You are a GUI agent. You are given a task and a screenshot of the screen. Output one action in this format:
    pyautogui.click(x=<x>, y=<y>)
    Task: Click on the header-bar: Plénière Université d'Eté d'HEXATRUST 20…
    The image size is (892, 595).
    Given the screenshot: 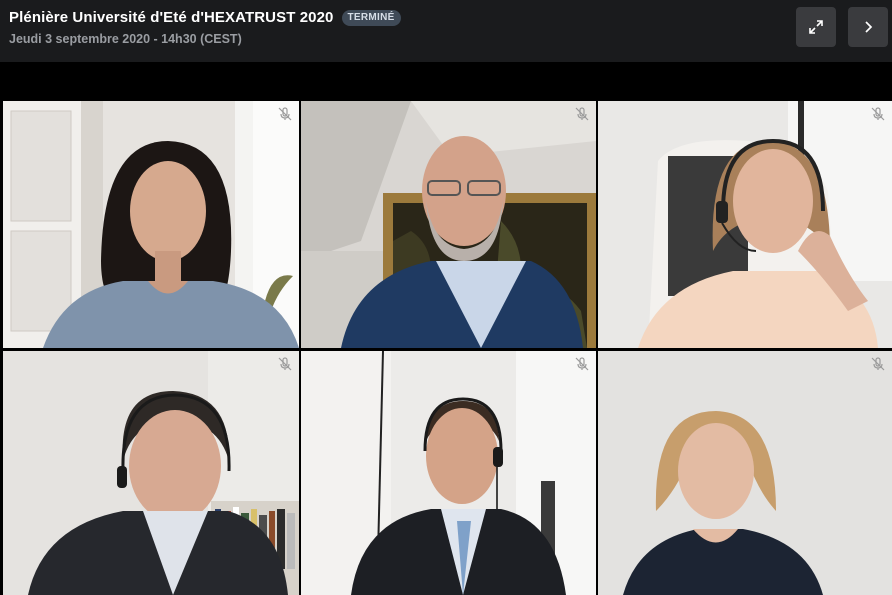 What is the action you would take?
    pyautogui.click(x=446, y=31)
    